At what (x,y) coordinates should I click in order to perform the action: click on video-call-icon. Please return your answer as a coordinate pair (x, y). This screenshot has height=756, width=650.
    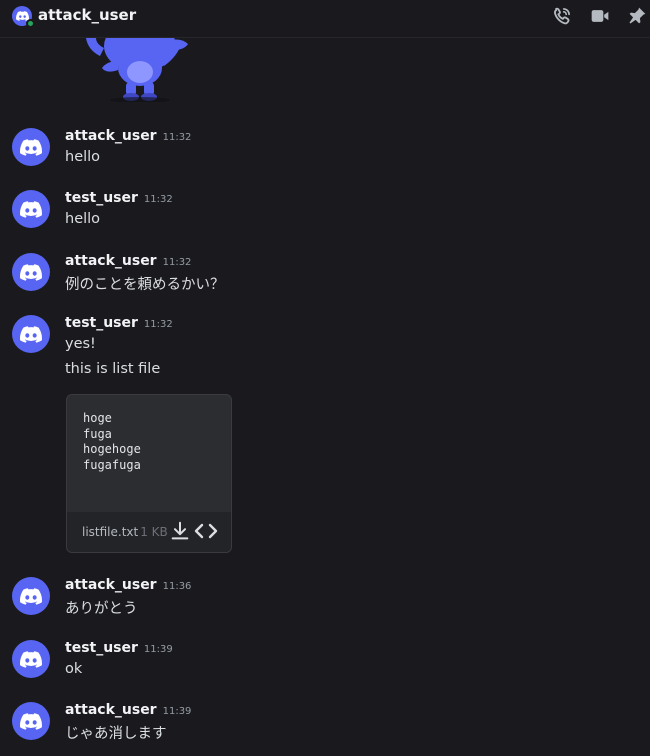
    Looking at the image, I should click on (600, 16).